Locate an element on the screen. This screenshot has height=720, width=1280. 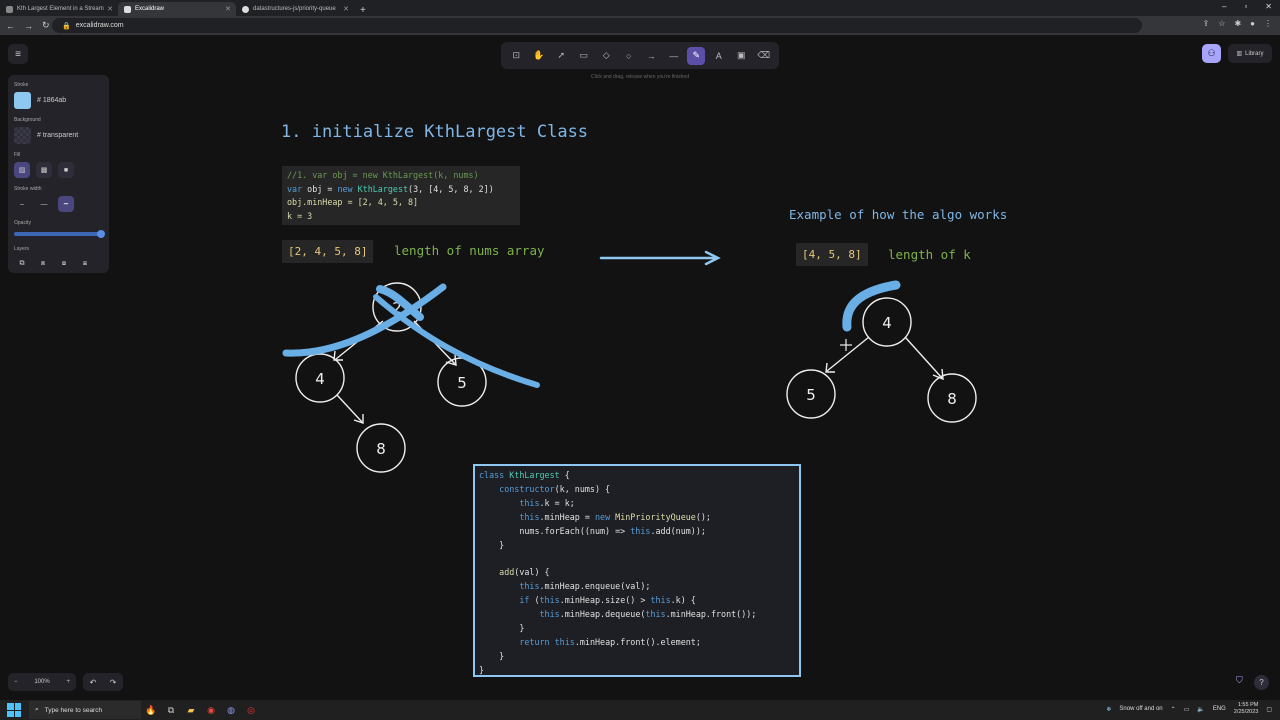
code-token: if is located at coordinates (504, 600).